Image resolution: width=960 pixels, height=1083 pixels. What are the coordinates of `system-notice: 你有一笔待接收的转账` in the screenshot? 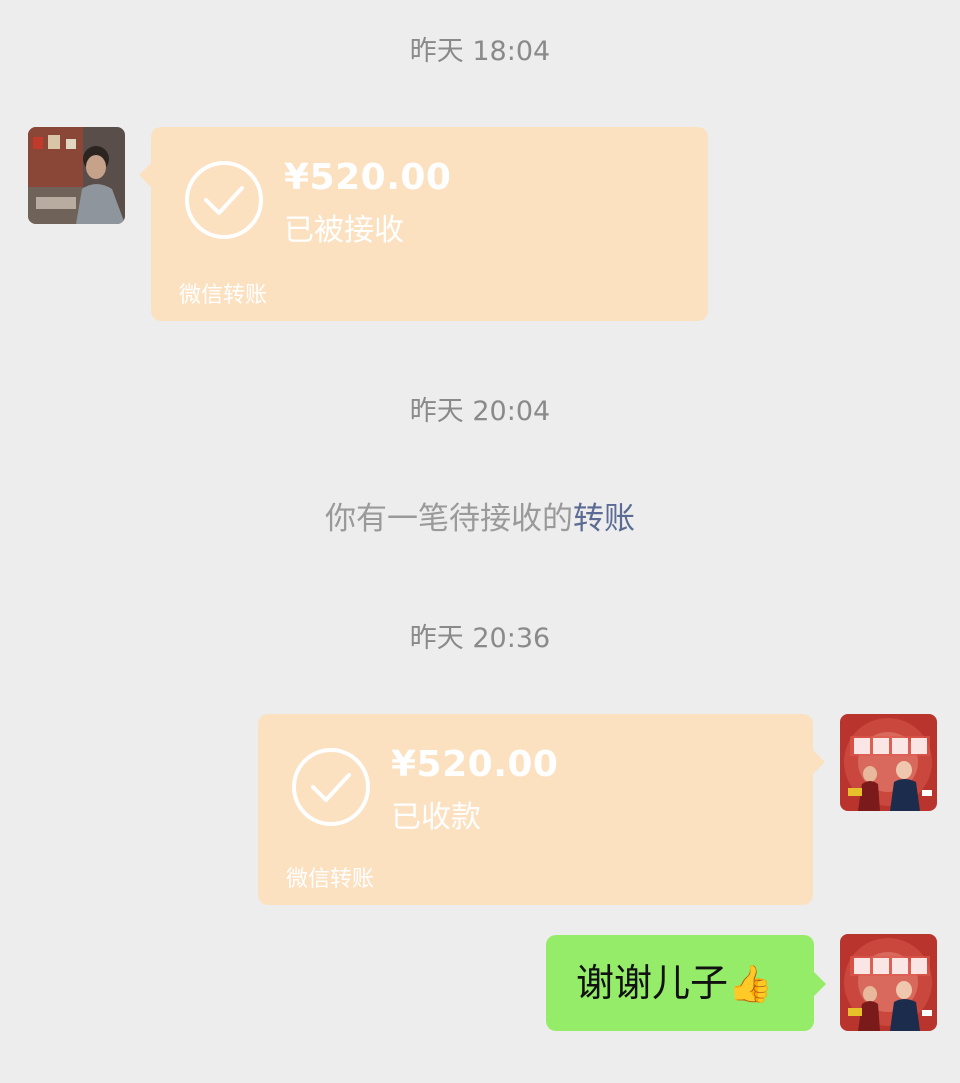 It's located at (480, 519).